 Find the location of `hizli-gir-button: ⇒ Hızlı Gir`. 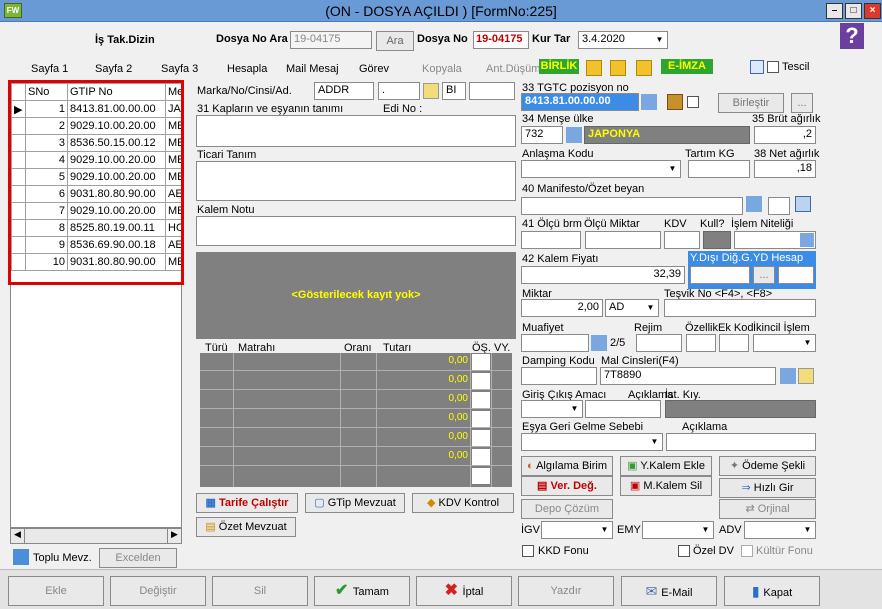

hizli-gir-button: ⇒ Hızlı Gir is located at coordinates (767, 488).